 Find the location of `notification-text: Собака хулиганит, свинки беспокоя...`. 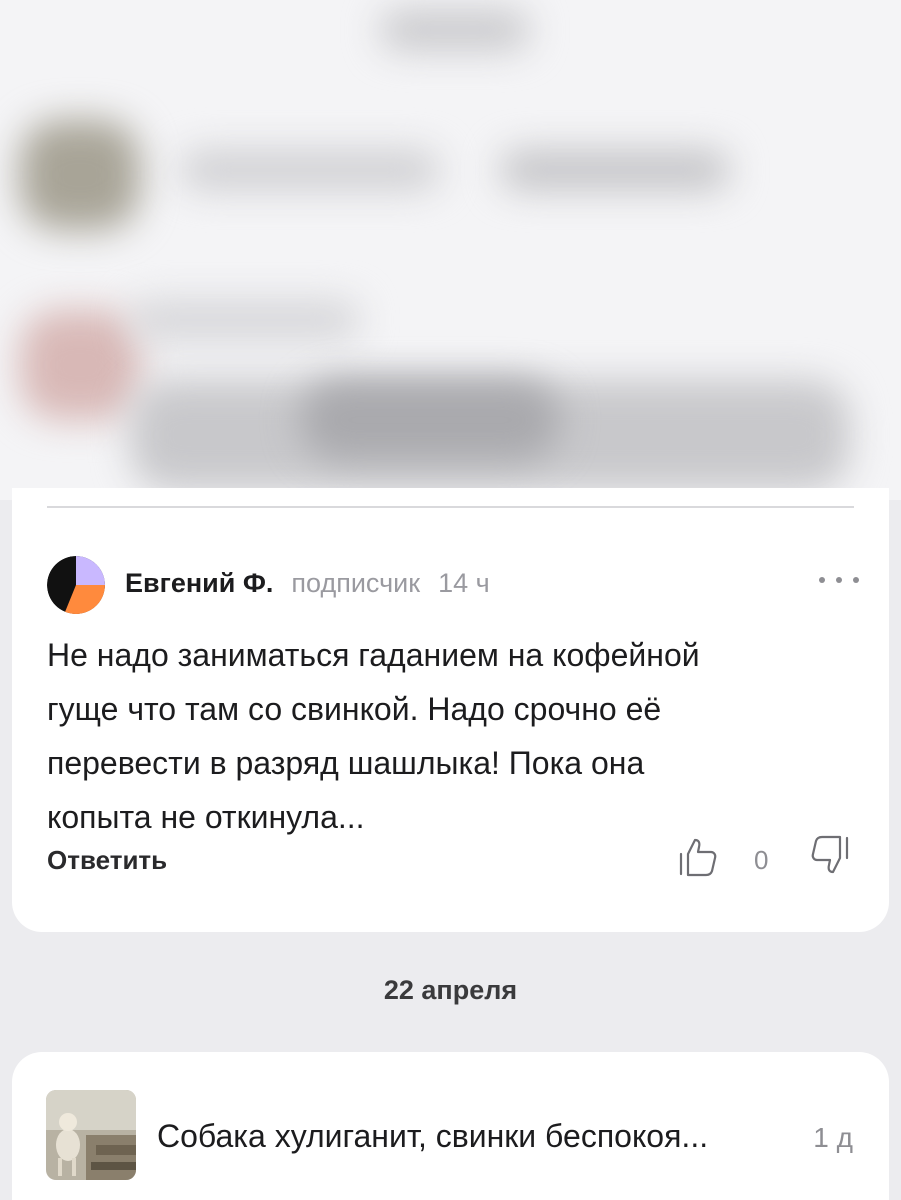

notification-text: Собака хулиганит, свинки беспокоя... is located at coordinates (433, 1136).